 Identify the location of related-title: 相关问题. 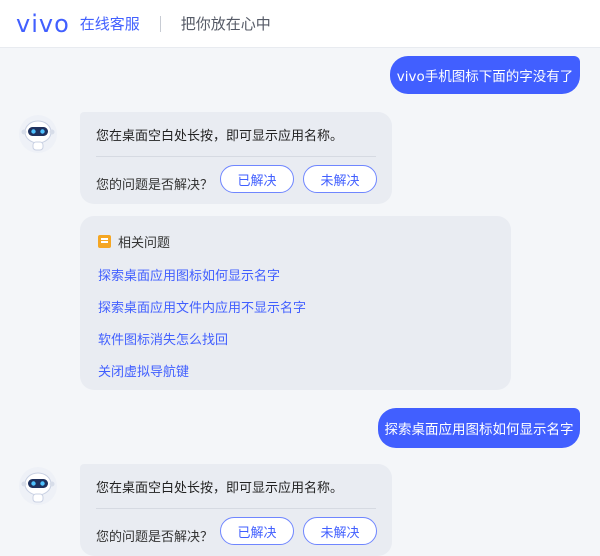
(144, 243).